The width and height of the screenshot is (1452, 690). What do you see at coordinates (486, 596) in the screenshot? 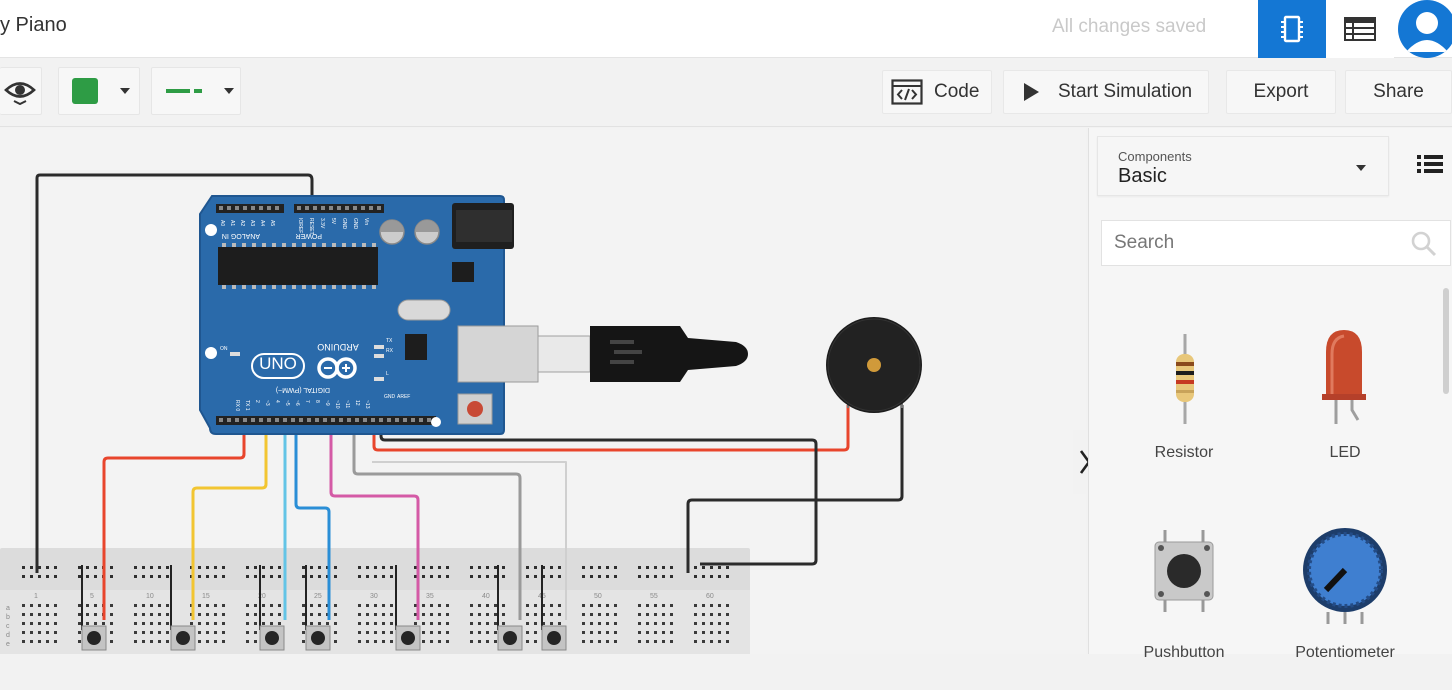
I see `breadboard-column-label: 40` at bounding box center [486, 596].